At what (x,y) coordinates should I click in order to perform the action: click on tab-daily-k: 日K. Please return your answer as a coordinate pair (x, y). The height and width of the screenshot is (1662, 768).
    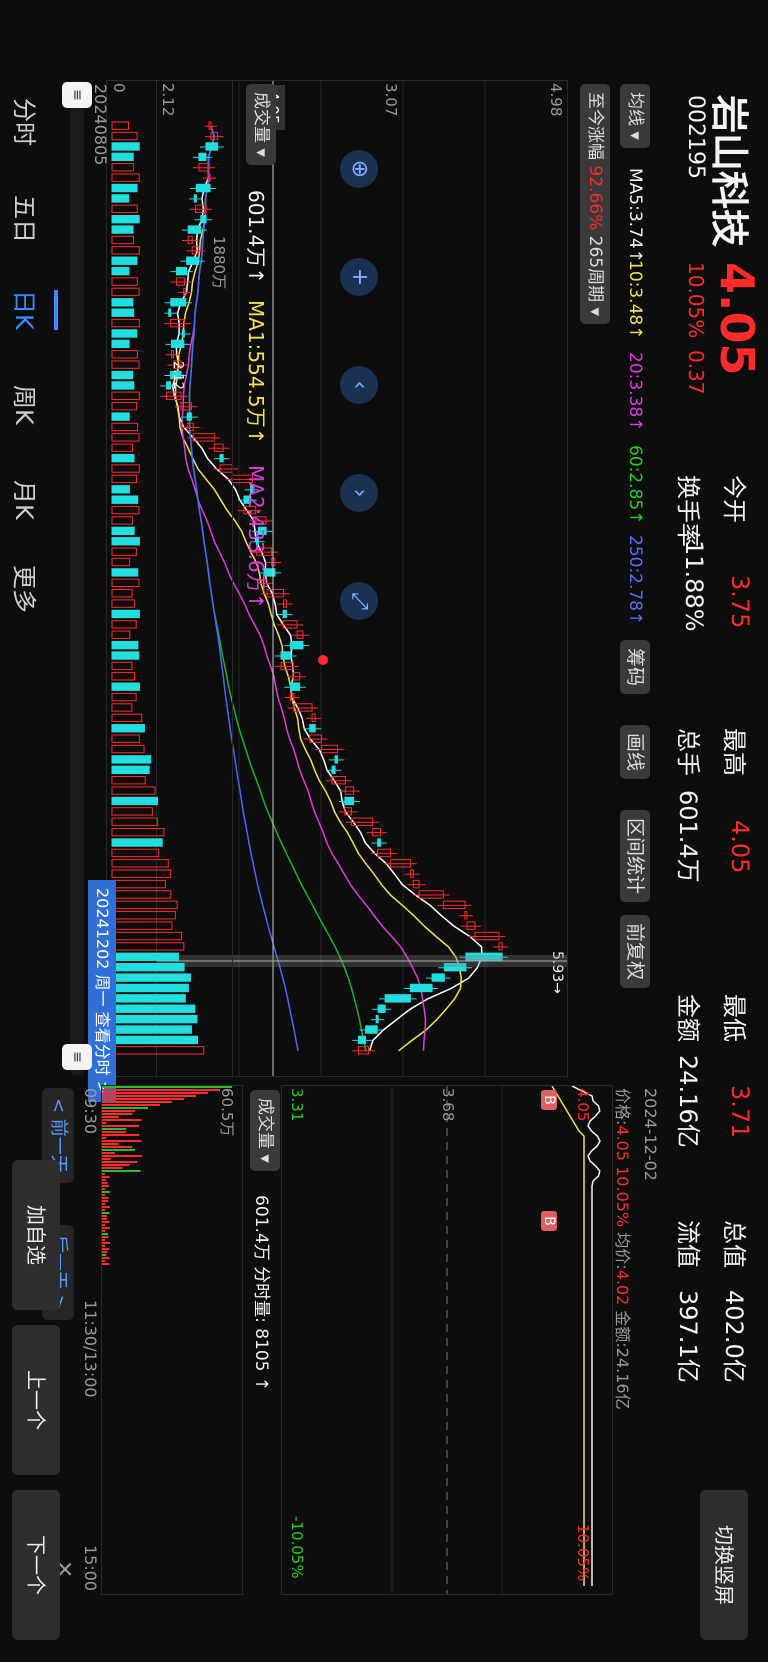
    Looking at the image, I should click on (26, 310).